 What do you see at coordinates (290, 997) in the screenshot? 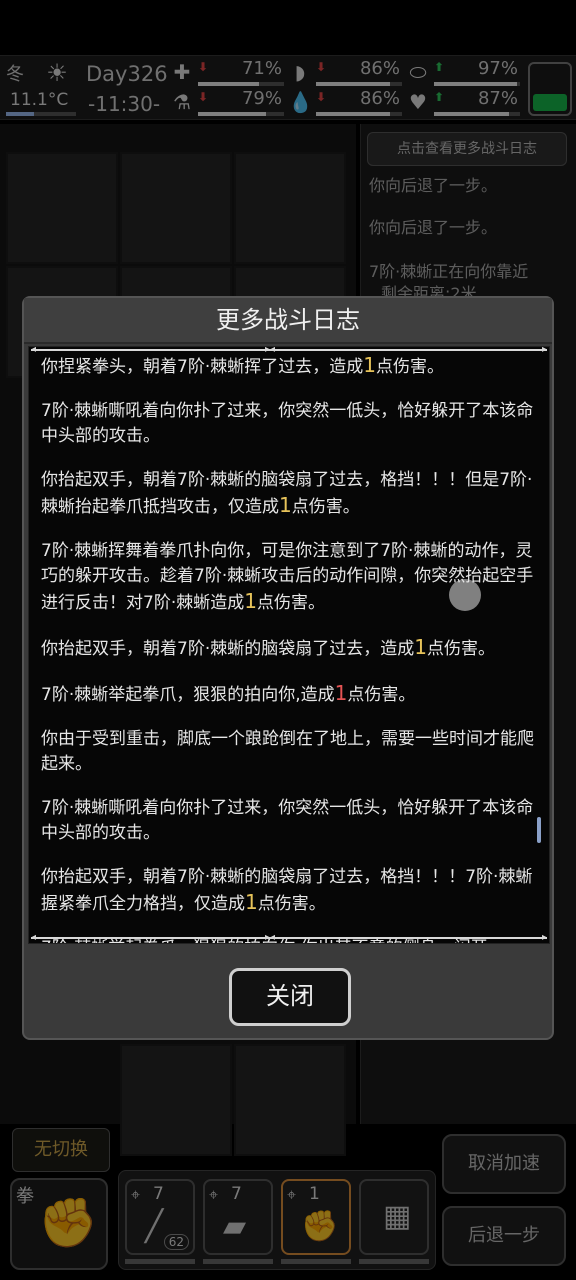
I see `close-button: 关闭` at bounding box center [290, 997].